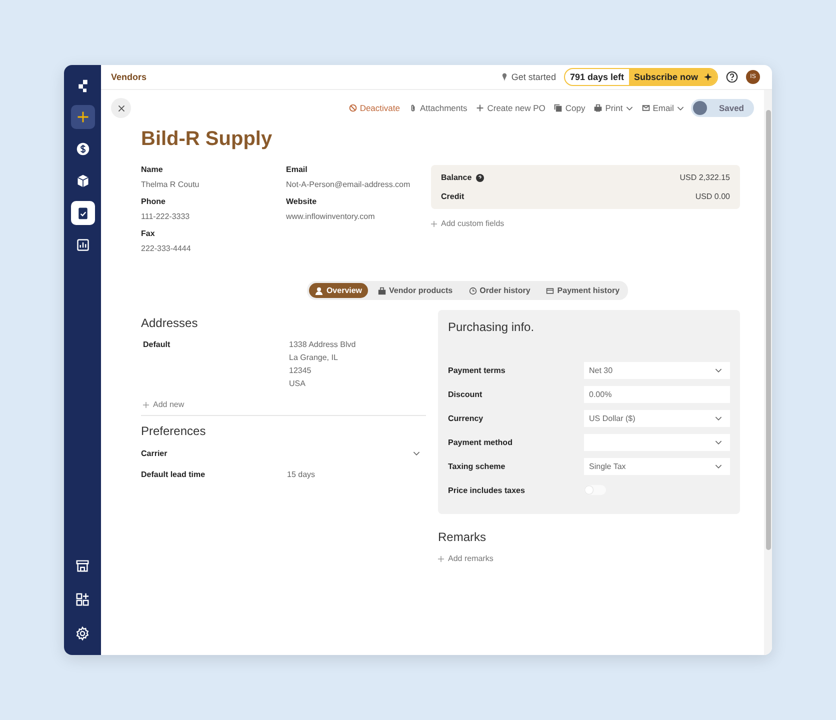 The height and width of the screenshot is (720, 836). Describe the element at coordinates (657, 370) in the screenshot. I see `select-field: Net 30` at that location.